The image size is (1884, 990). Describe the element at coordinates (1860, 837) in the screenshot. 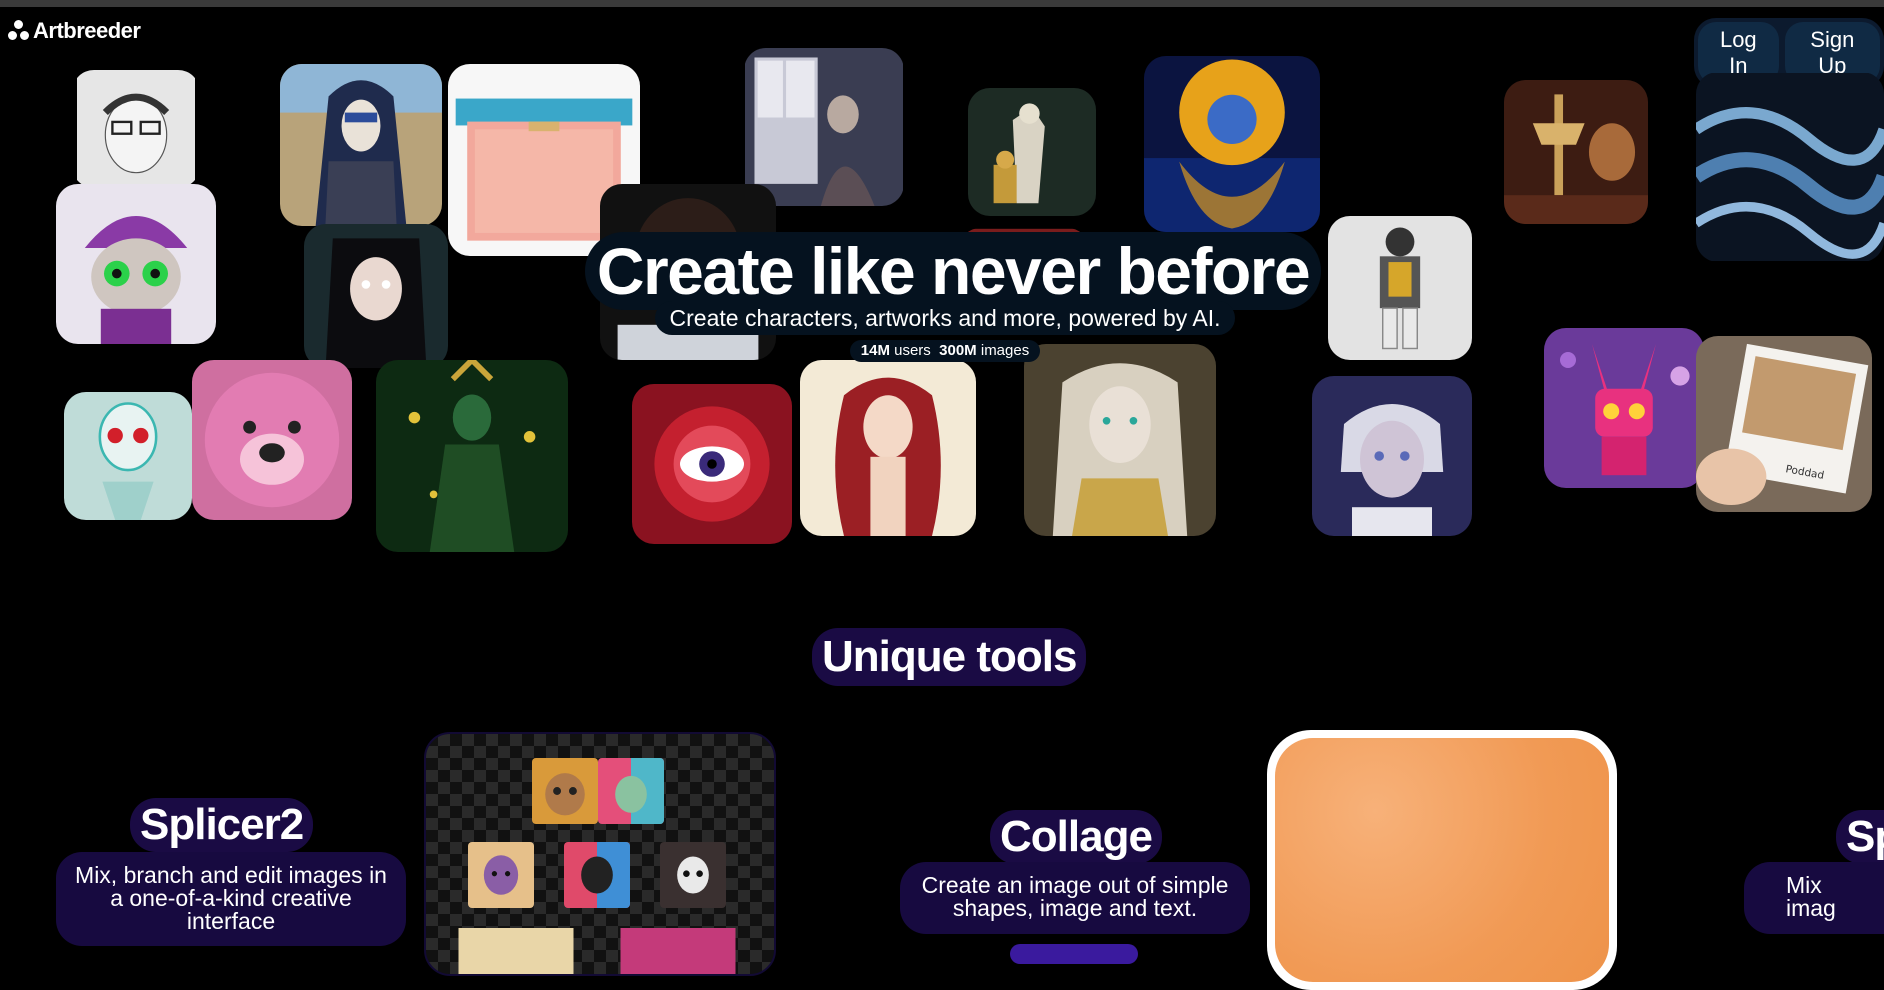

I see `tool-name-partial: Sp` at that location.